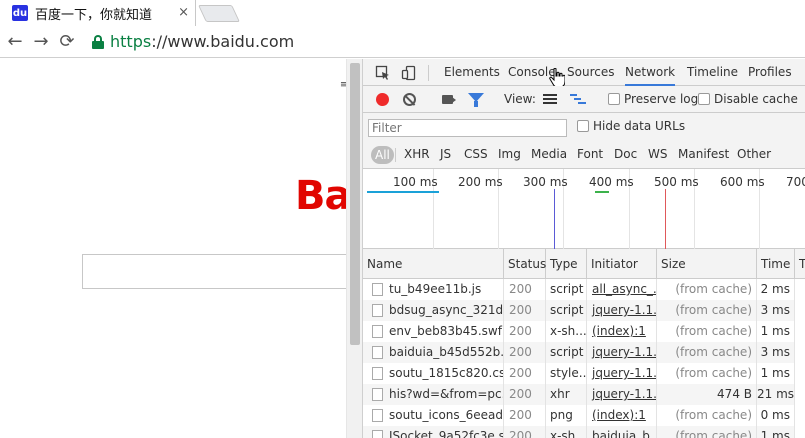 Image resolution: width=805 pixels, height=438 pixels. Describe the element at coordinates (754, 154) in the screenshot. I see `type-other: Other` at that location.